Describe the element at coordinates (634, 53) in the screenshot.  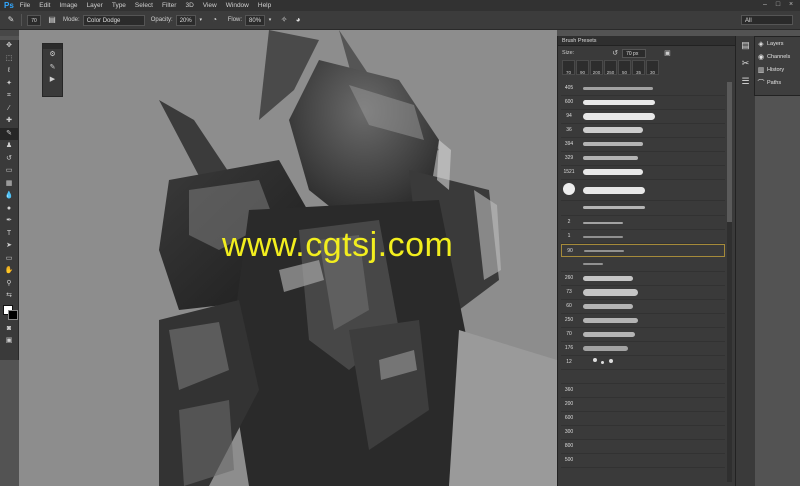
I see `size-input: 70 px` at that location.